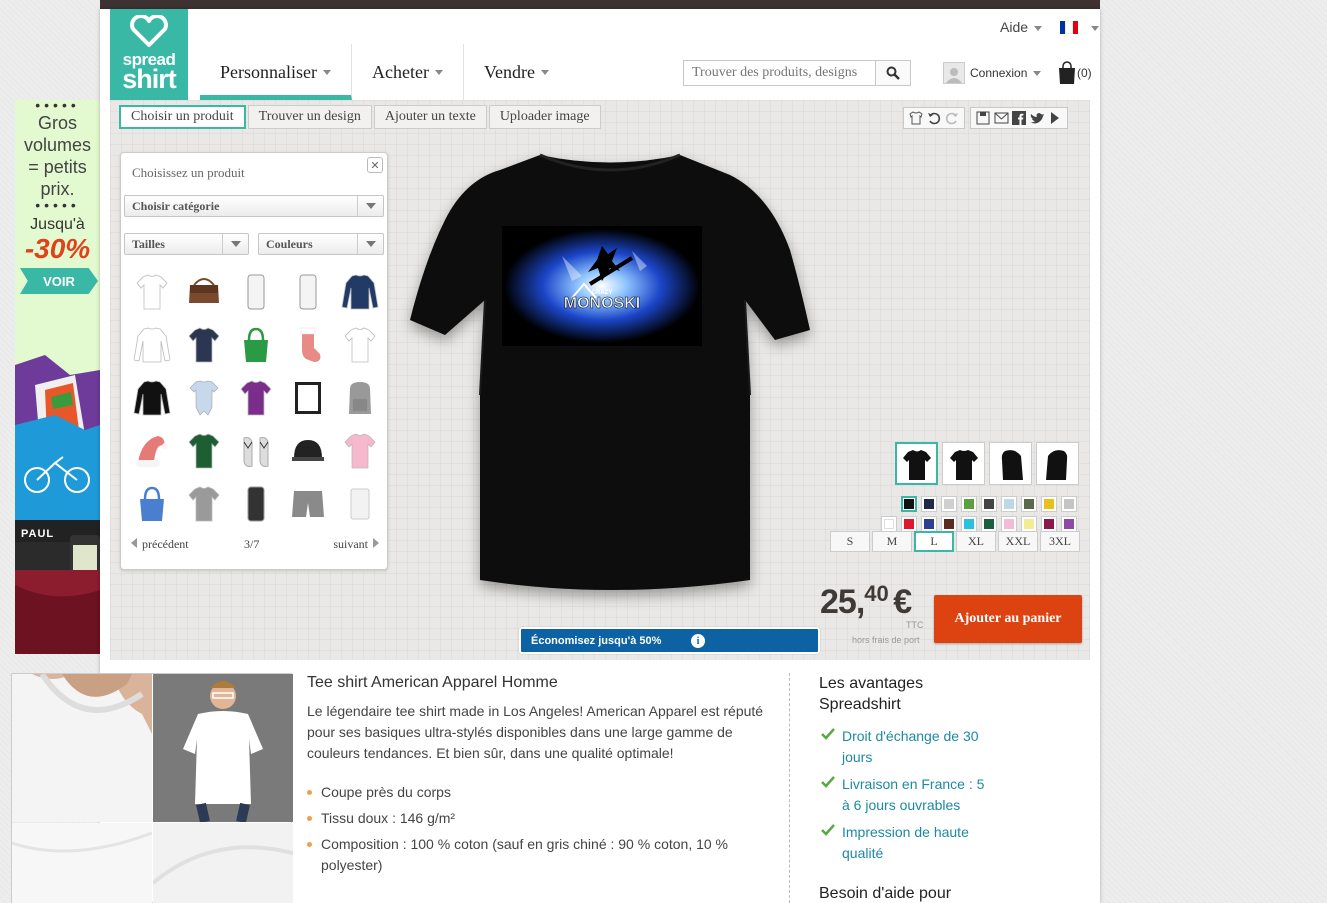 The image size is (1327, 903). Describe the element at coordinates (992, 73) in the screenshot. I see `login-menu: Connexion` at that location.